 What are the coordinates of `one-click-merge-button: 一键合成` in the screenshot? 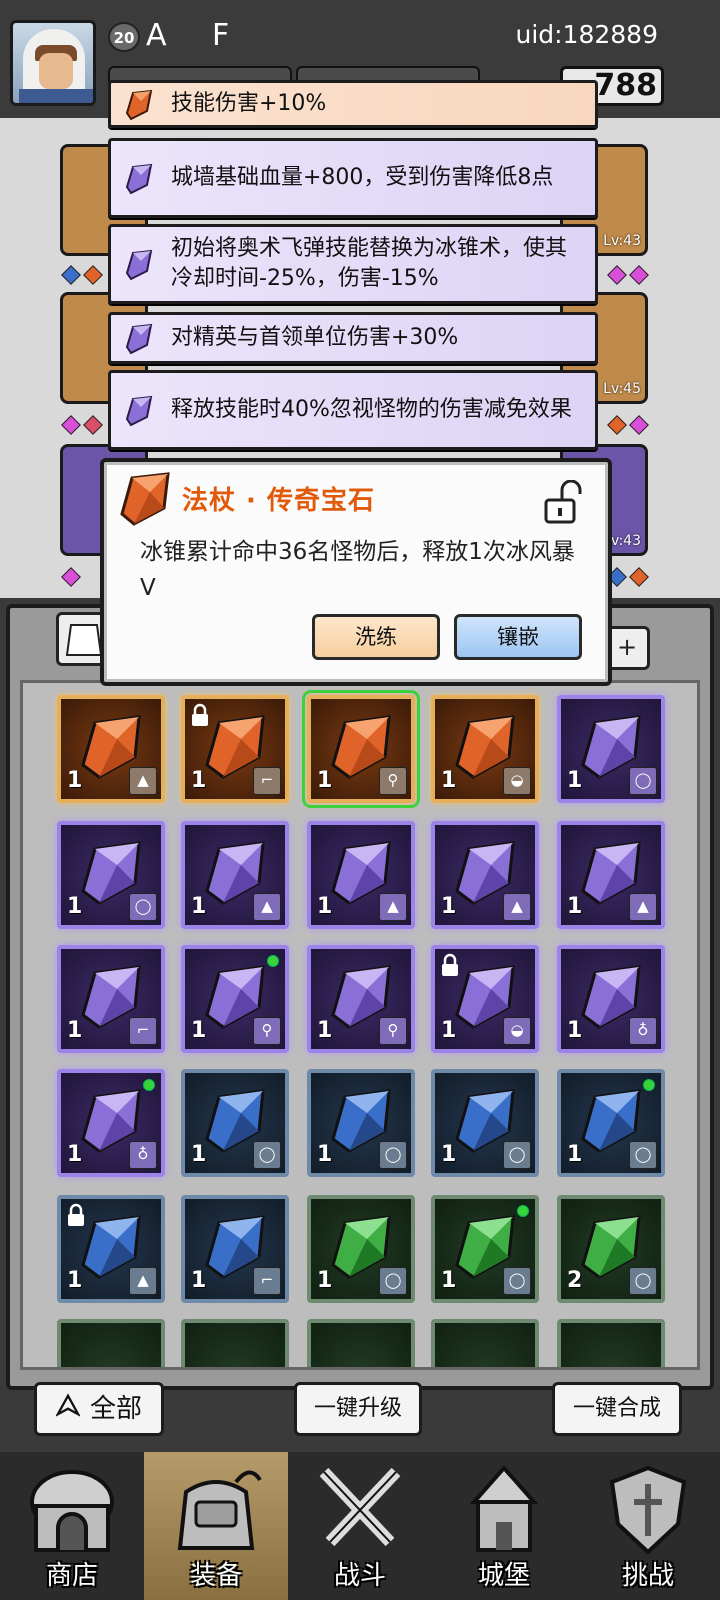 It's located at (617, 1409).